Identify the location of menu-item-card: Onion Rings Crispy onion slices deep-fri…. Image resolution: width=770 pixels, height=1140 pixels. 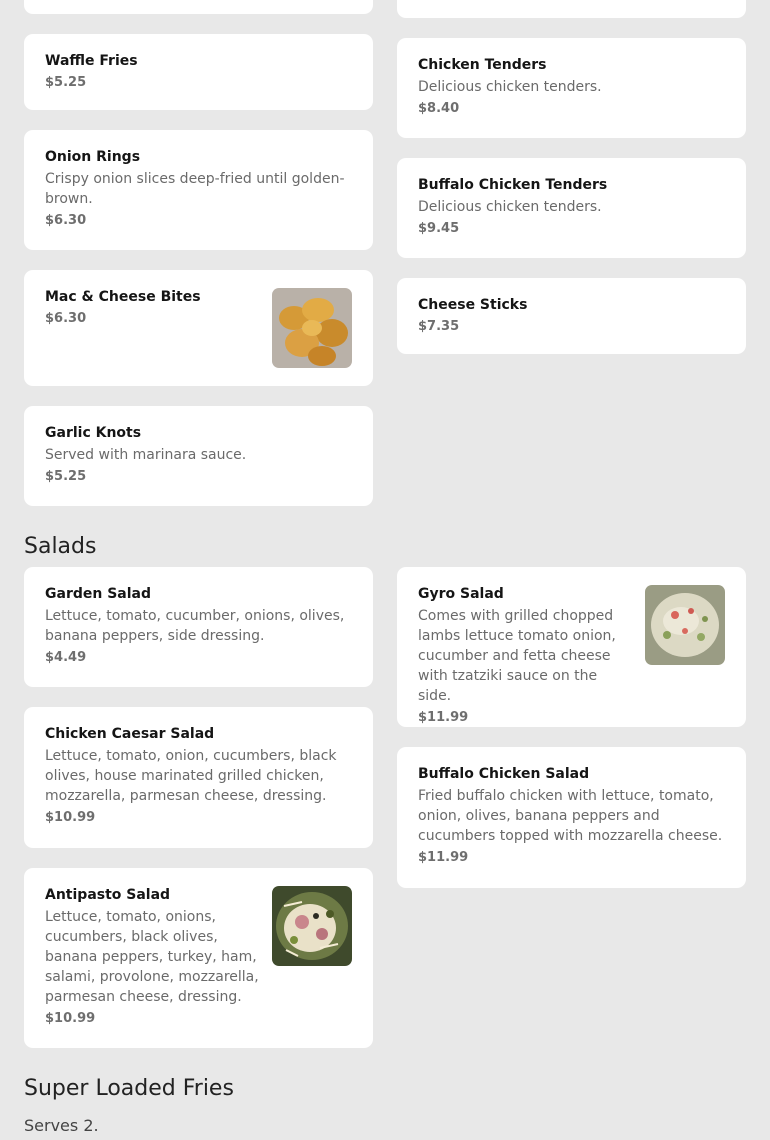
(198, 190).